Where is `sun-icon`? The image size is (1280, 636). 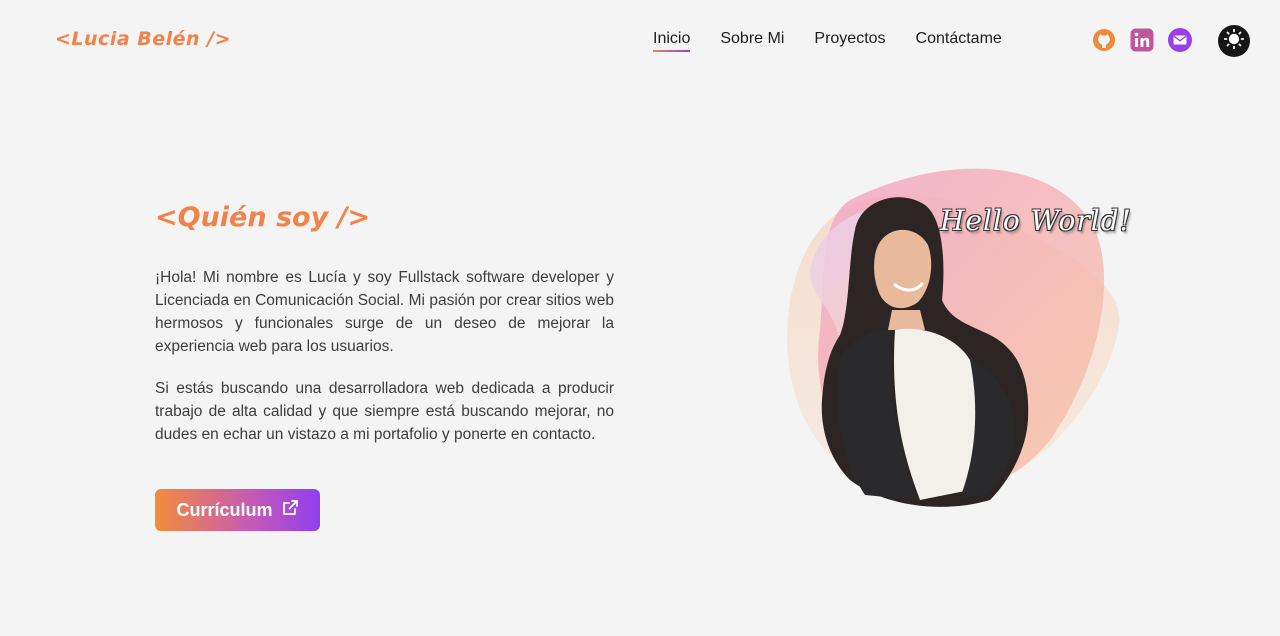
sun-icon is located at coordinates (1234, 40).